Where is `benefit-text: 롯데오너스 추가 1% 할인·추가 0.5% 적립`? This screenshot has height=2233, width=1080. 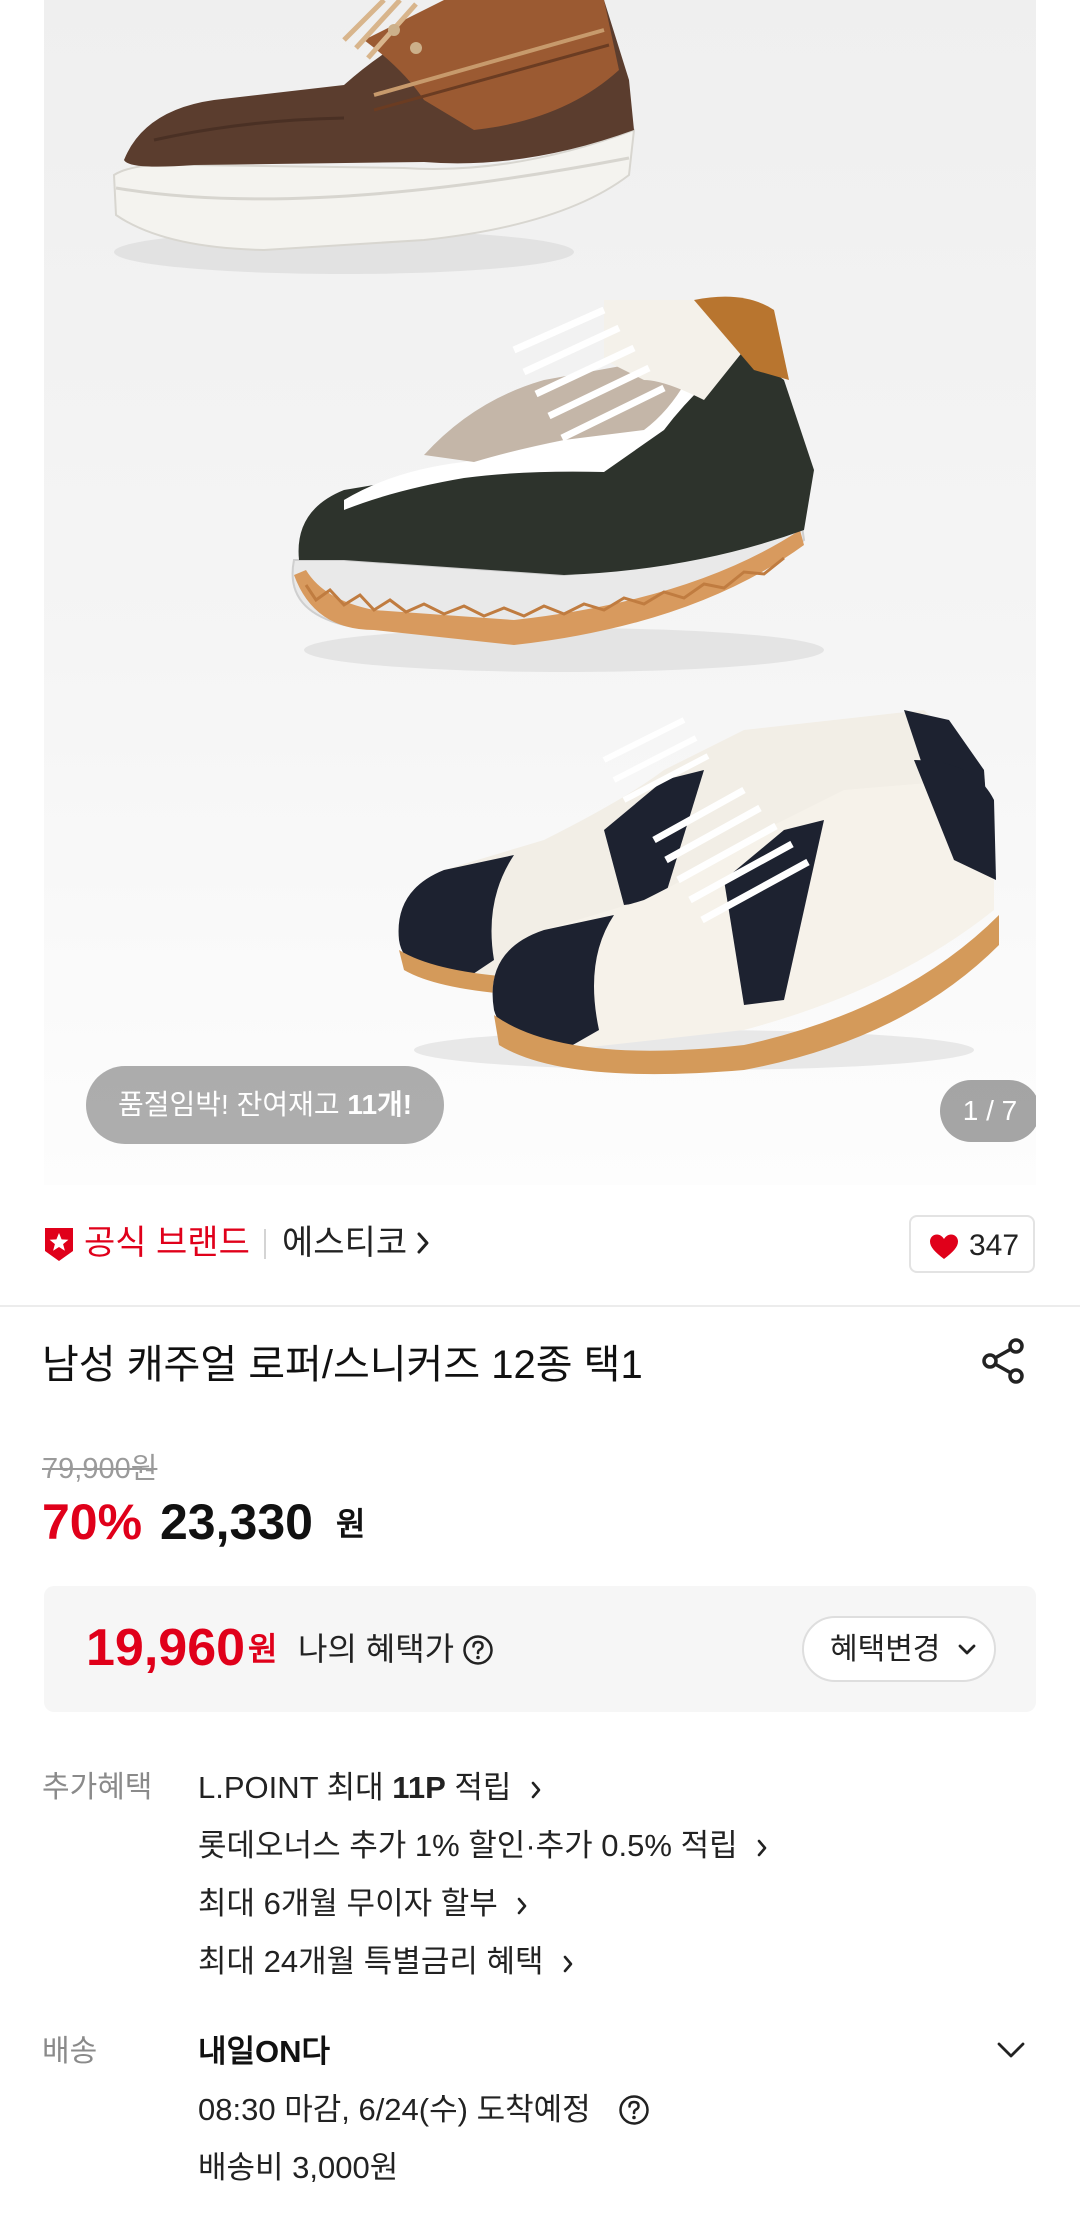 benefit-text: 롯데오너스 추가 1% 할인·추가 0.5% 적립 is located at coordinates (468, 1845).